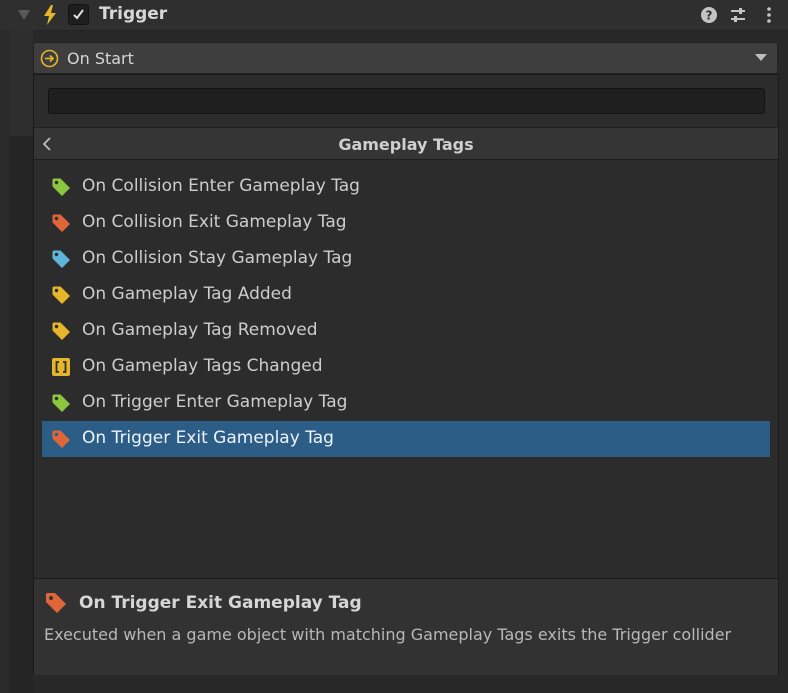 This screenshot has width=788, height=693. I want to click on checkmark-icon, so click(78, 14).